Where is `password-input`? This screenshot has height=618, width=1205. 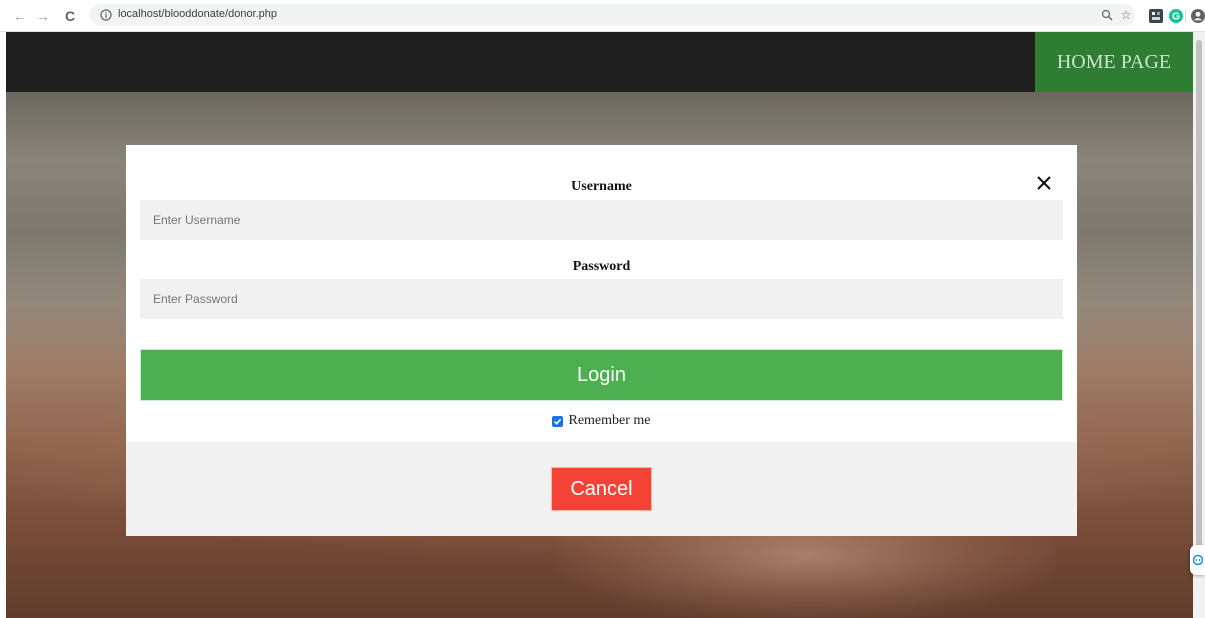 password-input is located at coordinates (601, 299).